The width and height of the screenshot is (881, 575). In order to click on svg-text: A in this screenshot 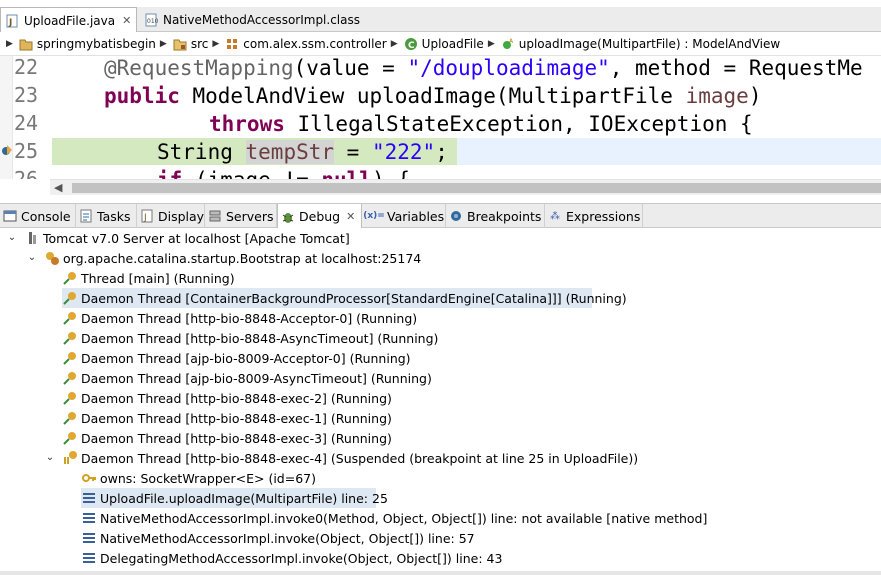, I will do `click(511, 41)`.